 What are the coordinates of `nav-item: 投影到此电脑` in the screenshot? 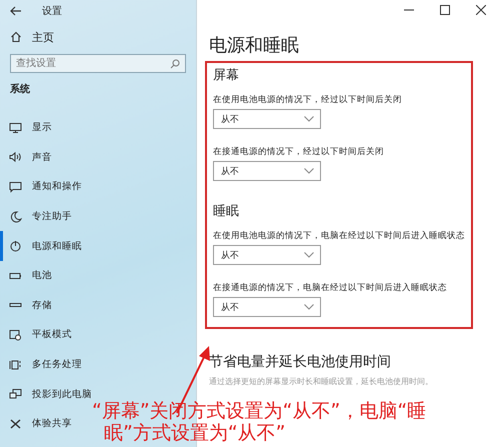 It's located at (46, 394).